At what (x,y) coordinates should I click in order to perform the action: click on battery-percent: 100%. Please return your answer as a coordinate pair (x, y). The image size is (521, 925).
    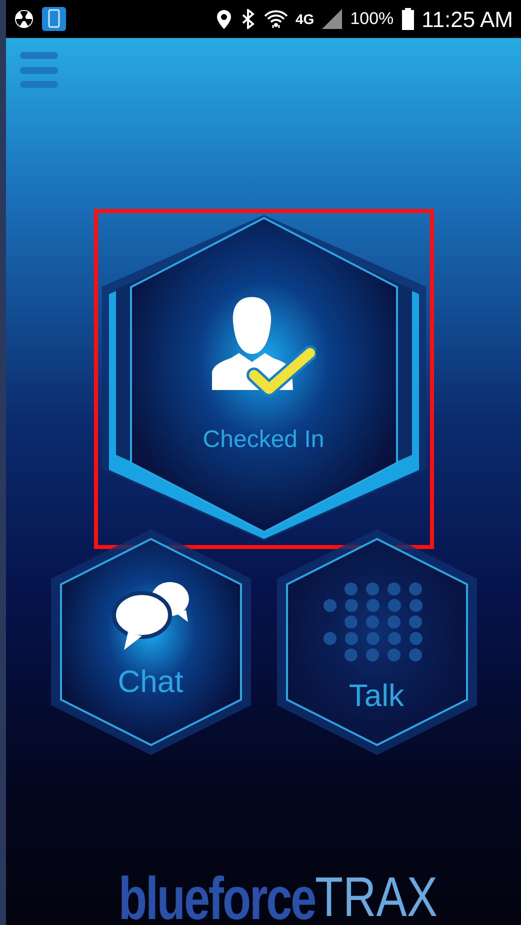
    Looking at the image, I should click on (372, 19).